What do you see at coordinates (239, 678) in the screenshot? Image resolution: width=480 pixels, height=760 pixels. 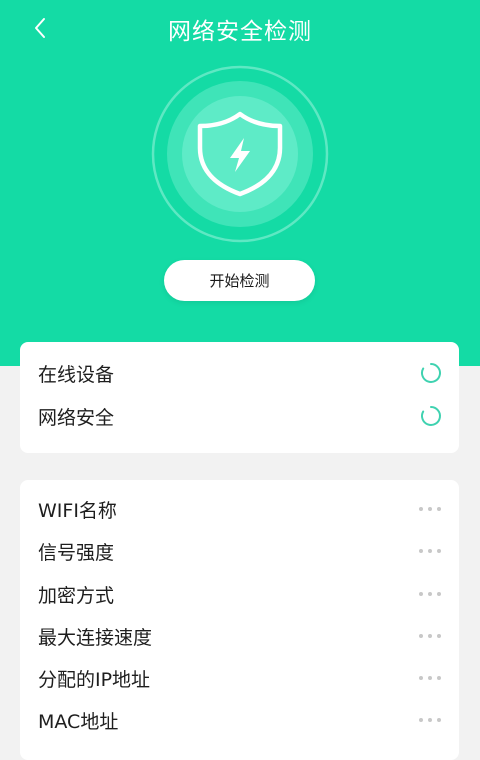 I see `list-item-ip-address: 分配的IP地址` at bounding box center [239, 678].